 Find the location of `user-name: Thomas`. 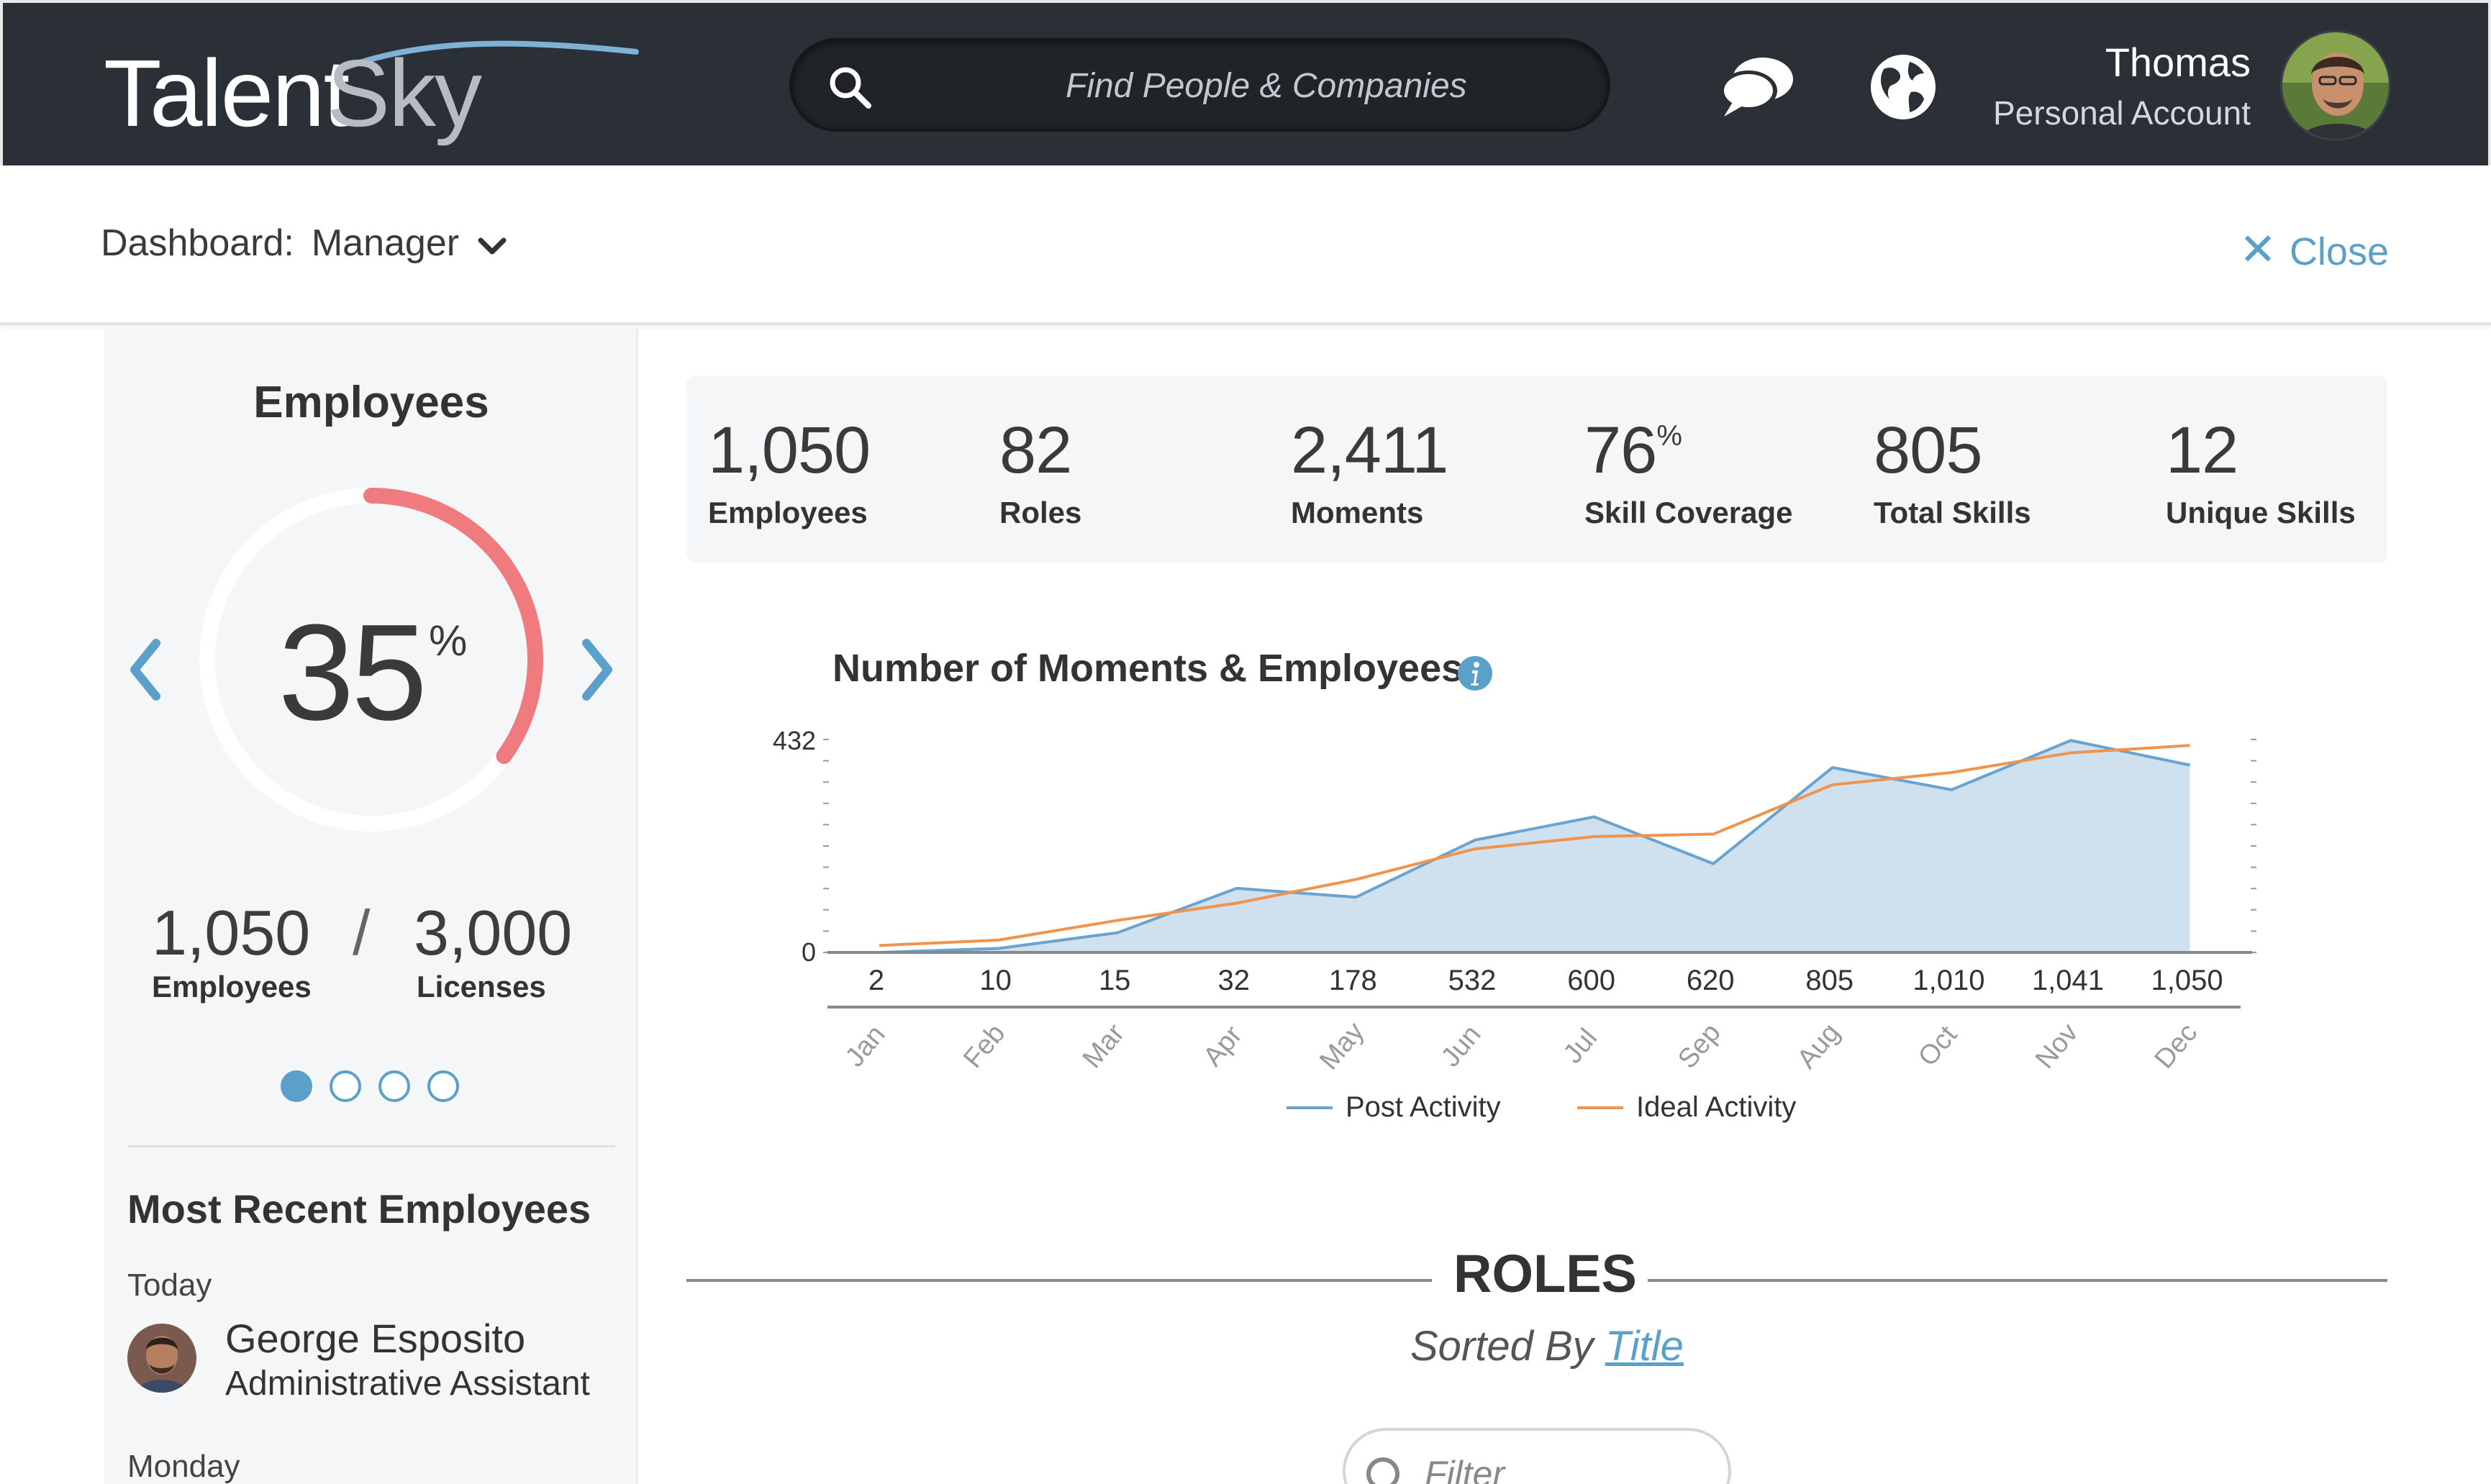

user-name: Thomas is located at coordinates (2178, 63).